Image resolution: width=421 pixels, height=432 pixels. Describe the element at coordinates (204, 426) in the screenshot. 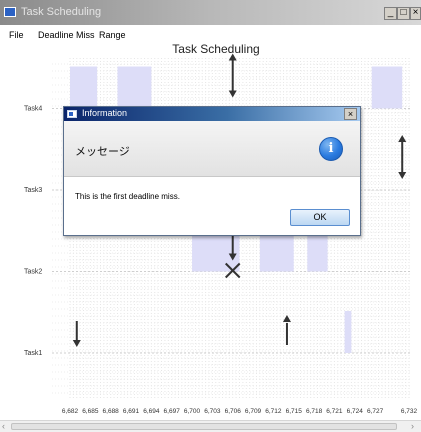

I see `scrollbar-thumb` at that location.